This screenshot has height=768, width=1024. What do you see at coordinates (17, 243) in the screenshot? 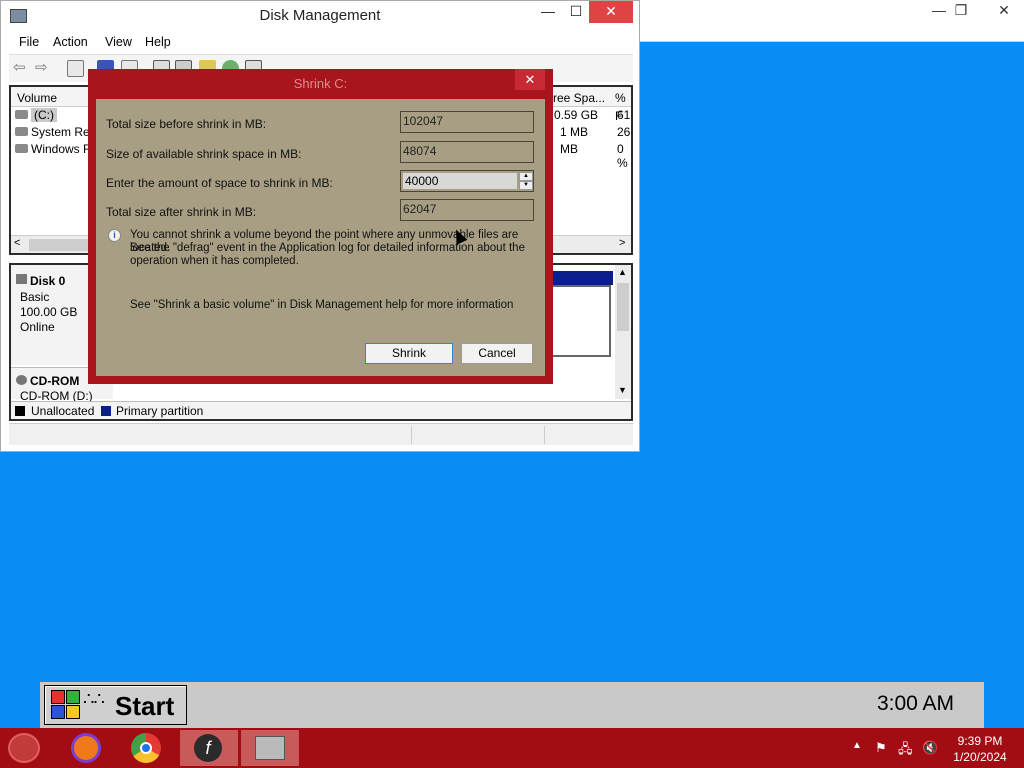
I see `scroll-left-icon: <` at bounding box center [17, 243].